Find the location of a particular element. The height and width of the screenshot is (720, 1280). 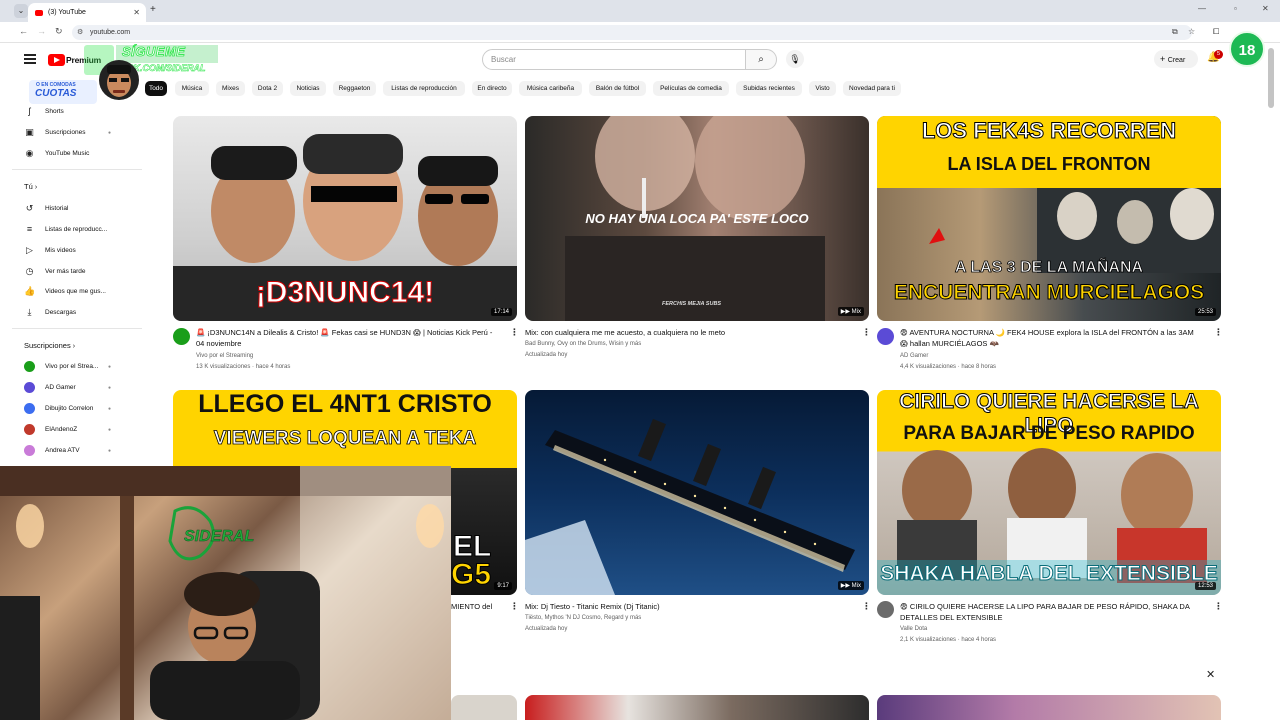

video-thumbnail: ▶▶ Mix is located at coordinates (697, 492).